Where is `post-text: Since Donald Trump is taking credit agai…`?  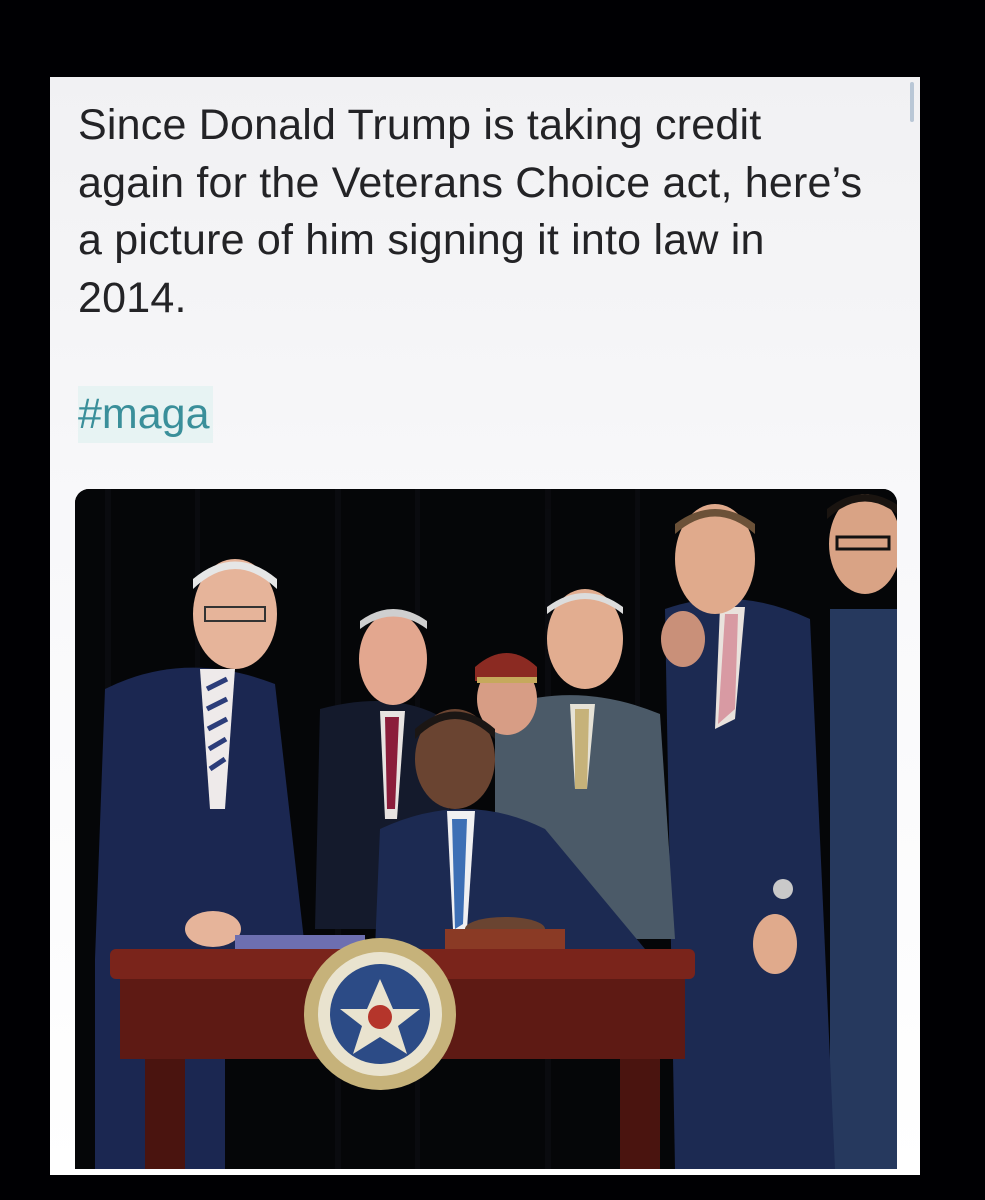
post-text: Since Donald Trump is taking credit agai… is located at coordinates (470, 211).